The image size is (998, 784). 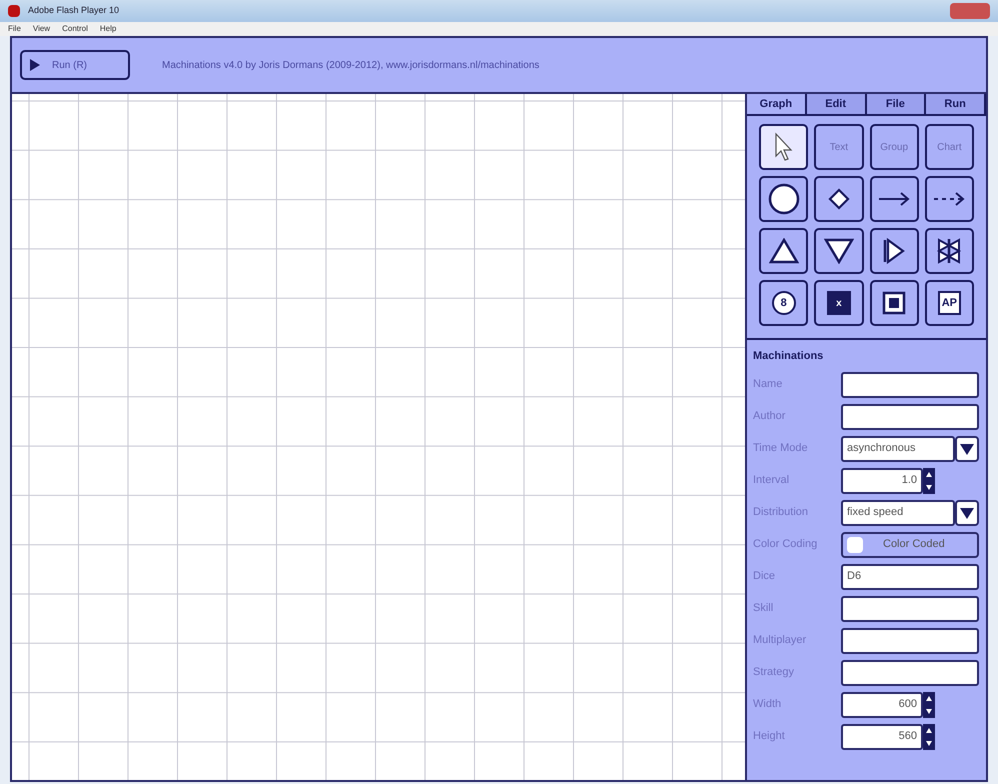 What do you see at coordinates (768, 384) in the screenshot?
I see `field-label: Name` at bounding box center [768, 384].